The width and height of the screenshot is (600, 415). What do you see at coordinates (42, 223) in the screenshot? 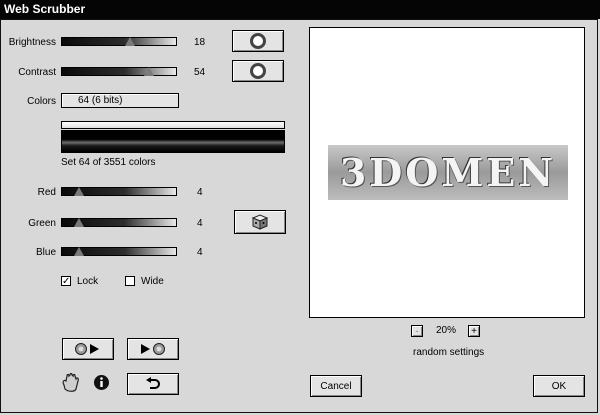
I see `green-label: Green` at bounding box center [42, 223].